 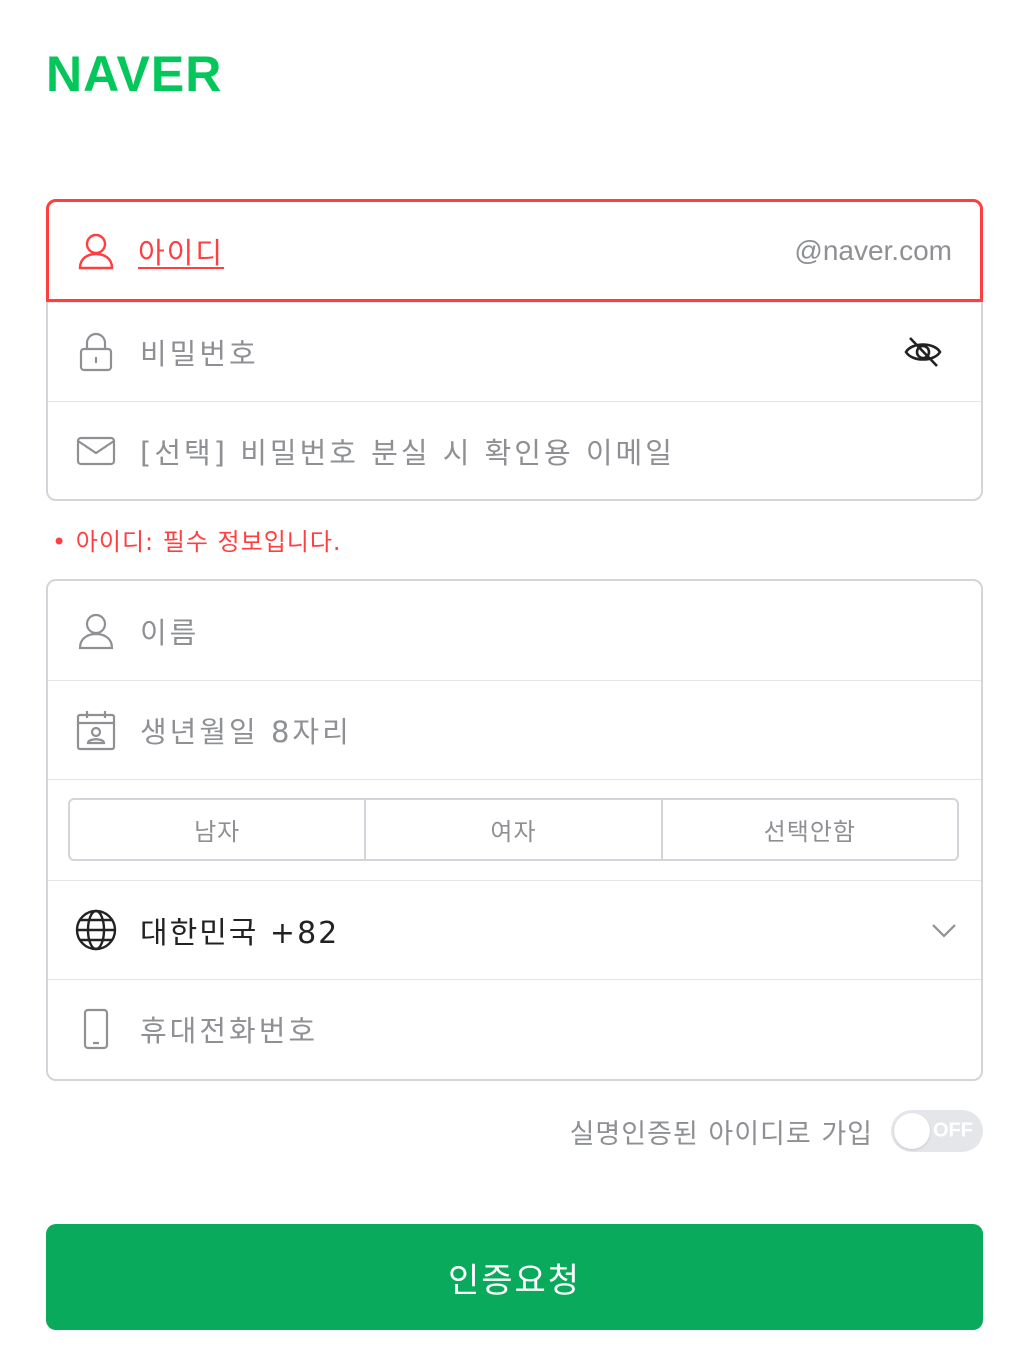 What do you see at coordinates (721, 1134) in the screenshot?
I see `realname-label: 실명인증된 아이디로 가입` at bounding box center [721, 1134].